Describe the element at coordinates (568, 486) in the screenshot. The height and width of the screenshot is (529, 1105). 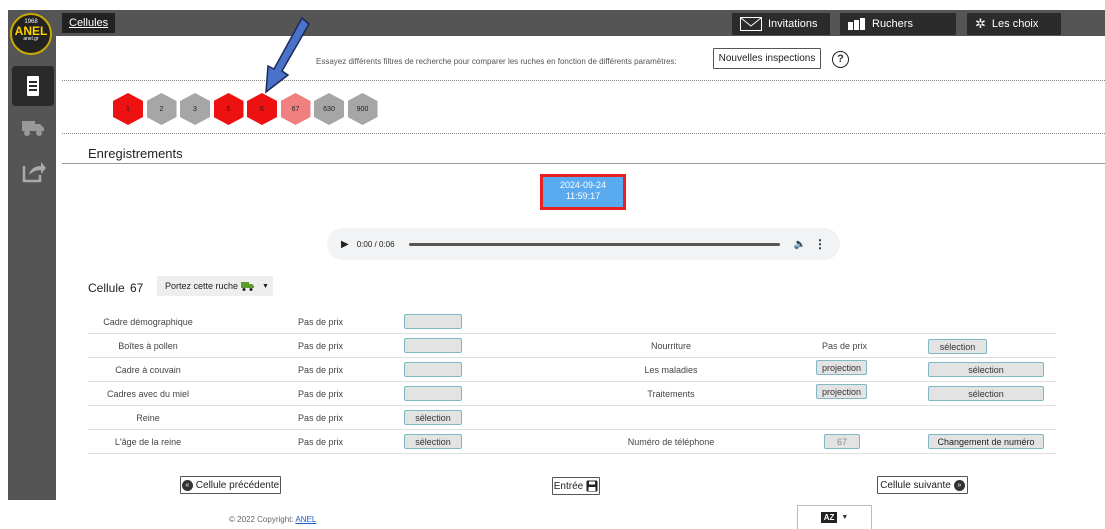
I see `enter-label: Entrée` at that location.